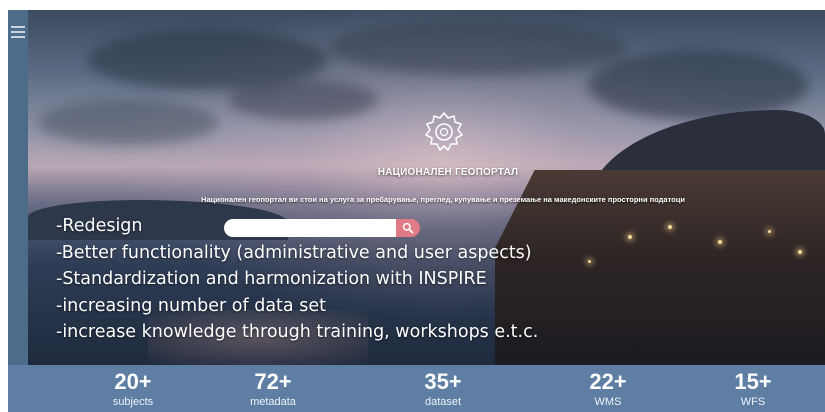 Image resolution: width=825 pixels, height=412 pixels. What do you see at coordinates (273, 381) in the screenshot?
I see `stat-value: 72+` at bounding box center [273, 381].